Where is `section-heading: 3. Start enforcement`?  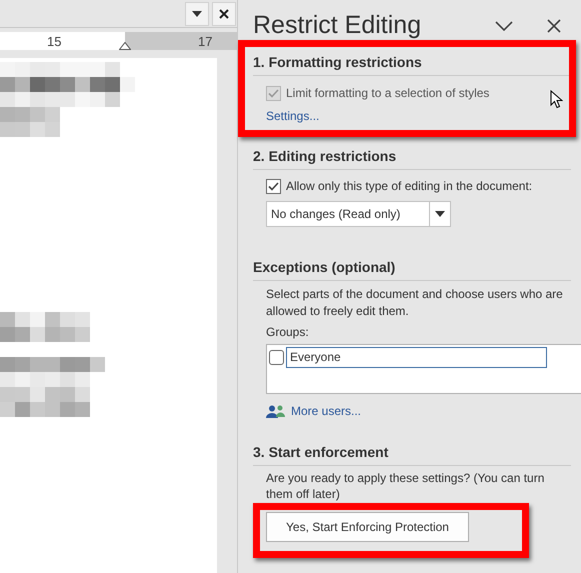 section-heading: 3. Start enforcement is located at coordinates (412, 454).